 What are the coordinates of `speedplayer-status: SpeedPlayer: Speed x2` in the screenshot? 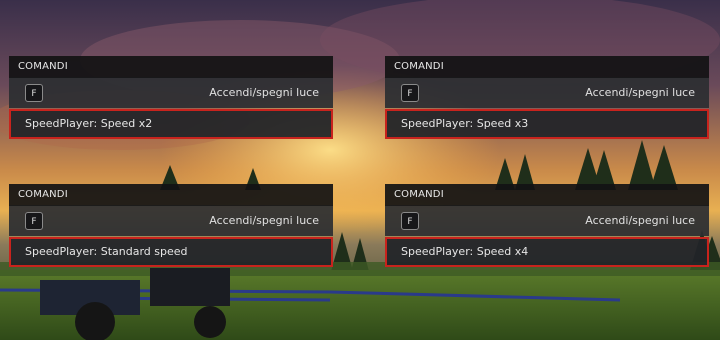 It's located at (171, 124).